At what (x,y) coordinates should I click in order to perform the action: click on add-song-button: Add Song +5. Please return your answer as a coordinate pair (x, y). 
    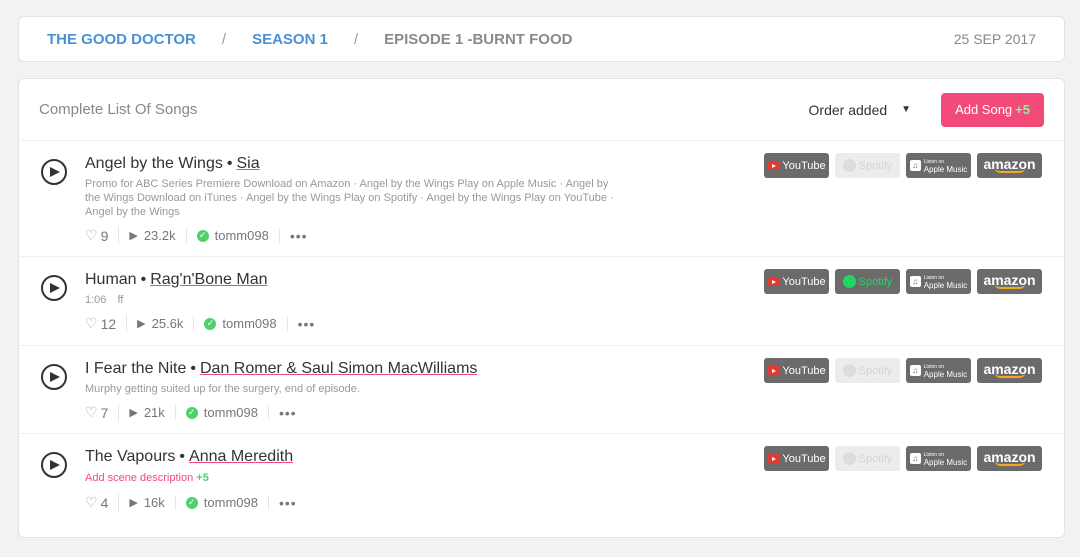
    Looking at the image, I should click on (992, 109).